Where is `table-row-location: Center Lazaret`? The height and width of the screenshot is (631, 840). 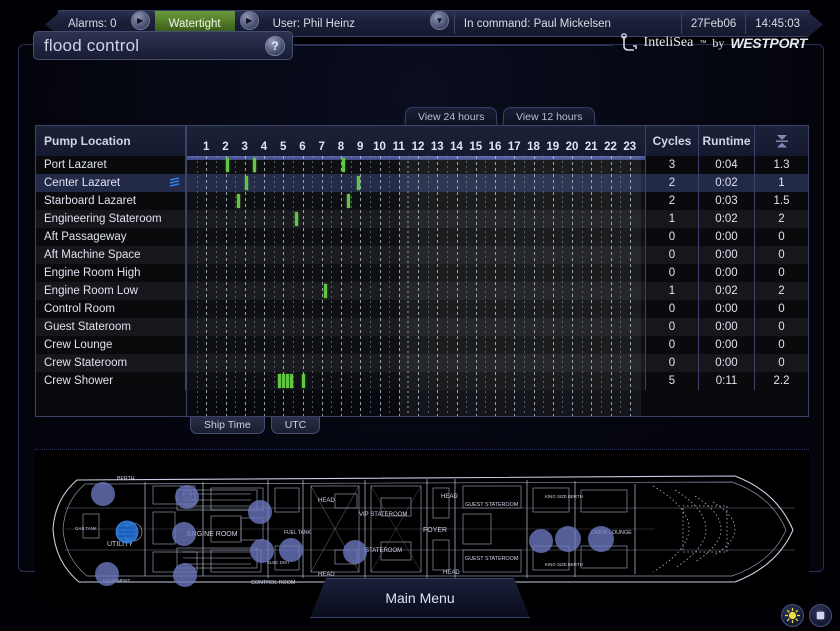 table-row-location: Center Lazaret is located at coordinates (111, 183).